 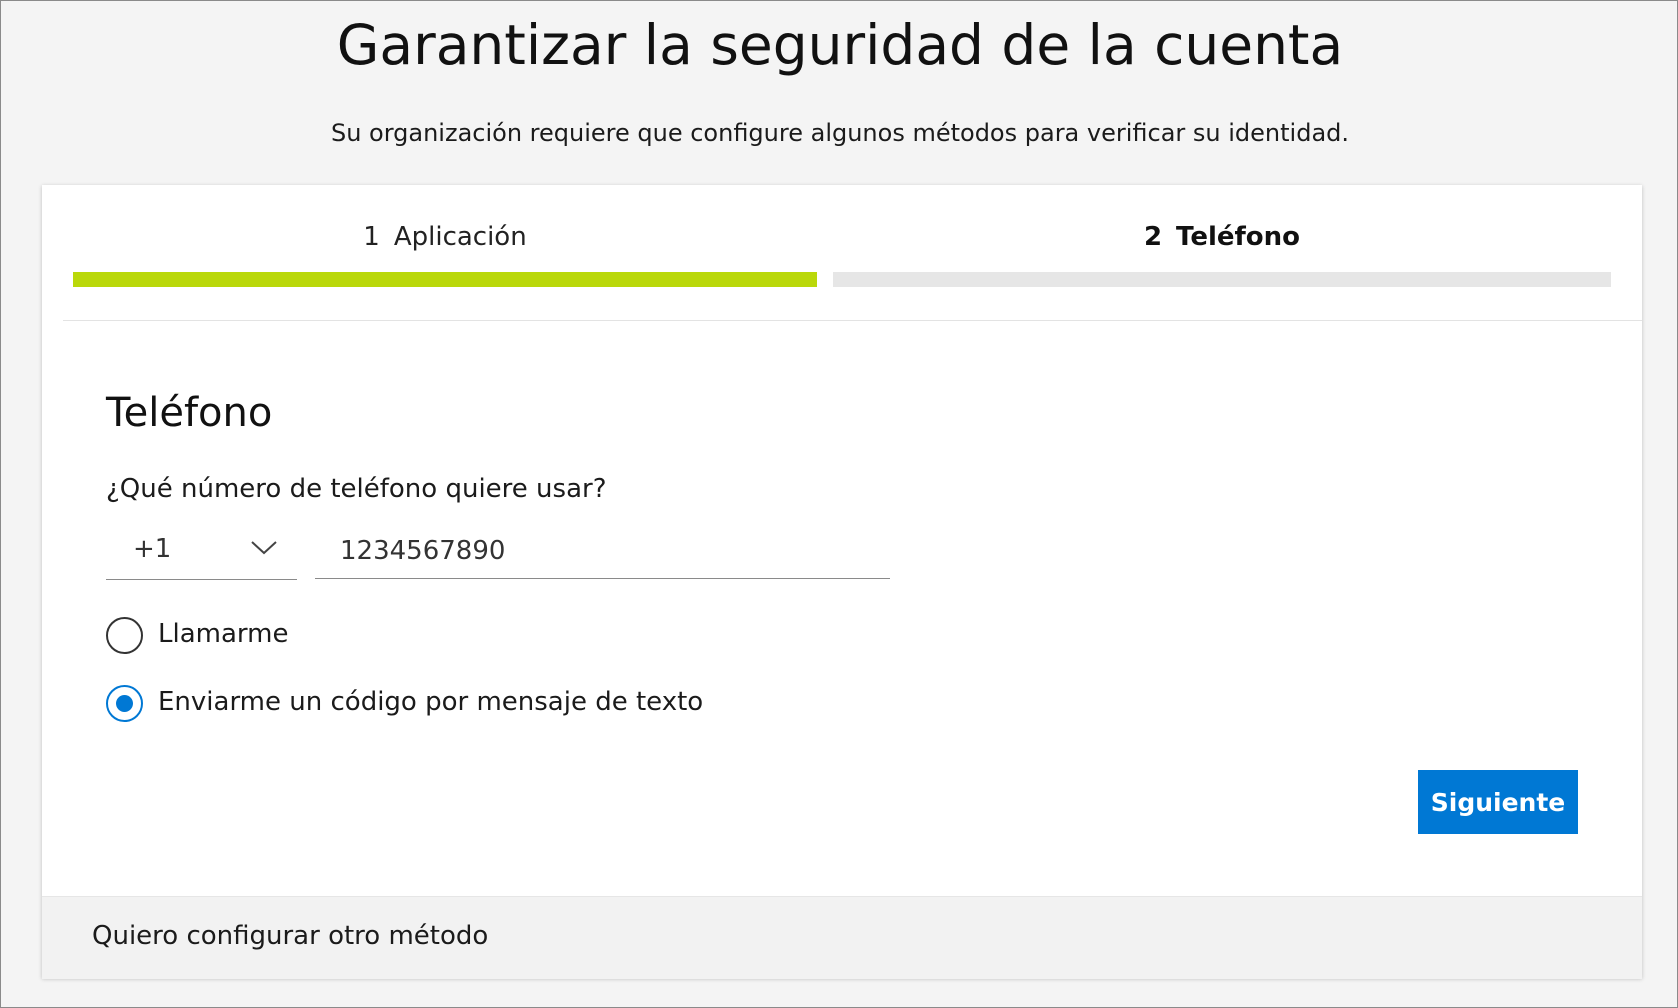 I want to click on radio-selected-dot, so click(x=124, y=703).